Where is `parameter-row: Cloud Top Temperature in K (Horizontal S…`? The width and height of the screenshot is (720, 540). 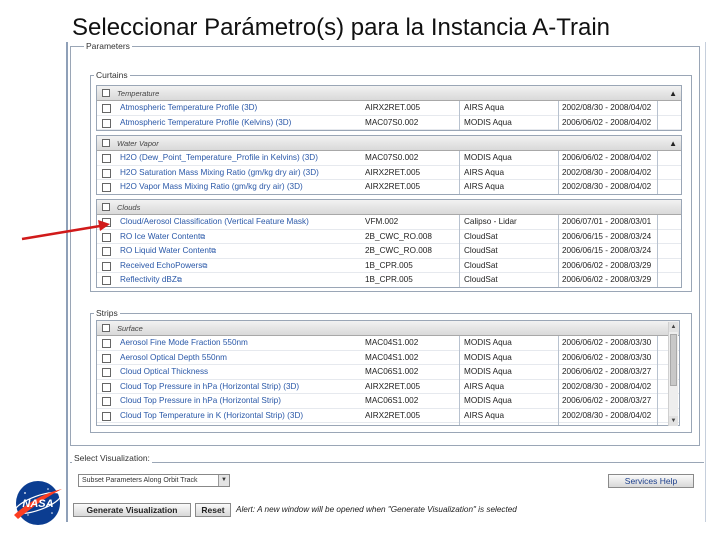
parameter-row: Cloud Top Temperature in K (Horizontal S… is located at coordinates (388, 416).